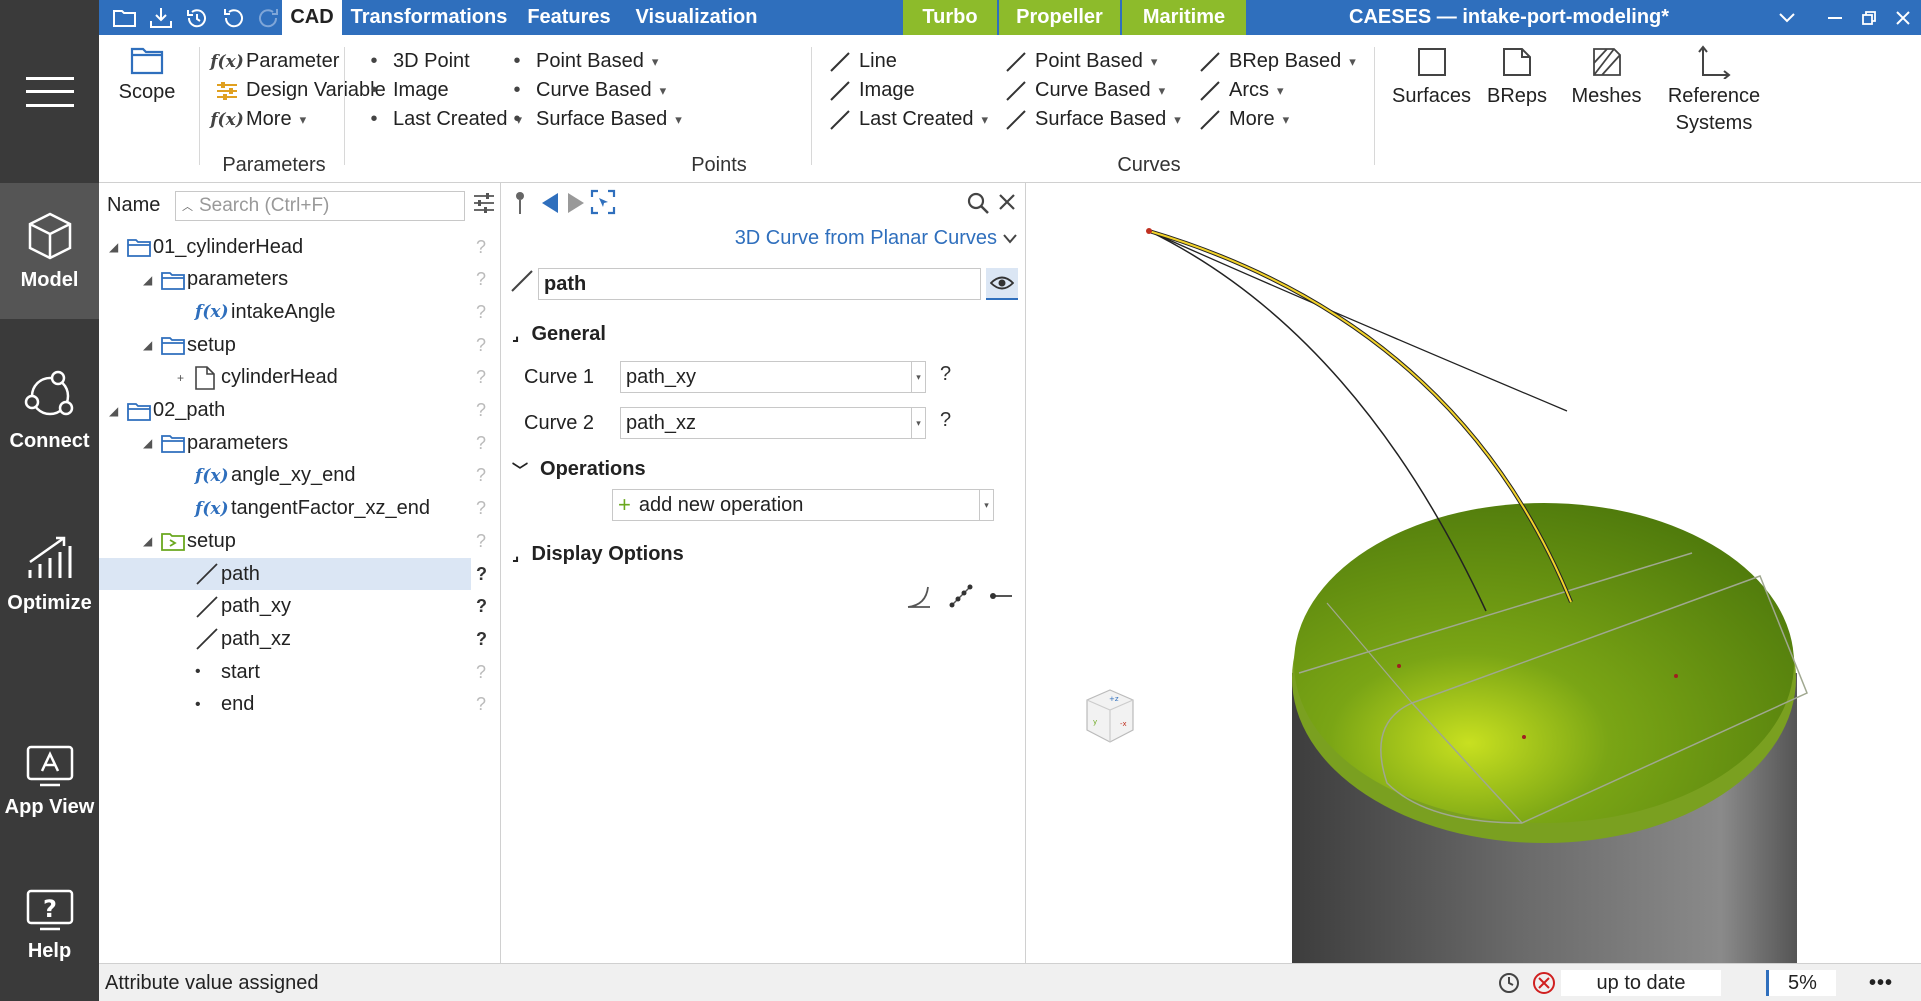 The width and height of the screenshot is (1921, 1001). Describe the element at coordinates (907, 119) in the screenshot. I see `ribbon-curve-last-created: Last Created ▾` at that location.